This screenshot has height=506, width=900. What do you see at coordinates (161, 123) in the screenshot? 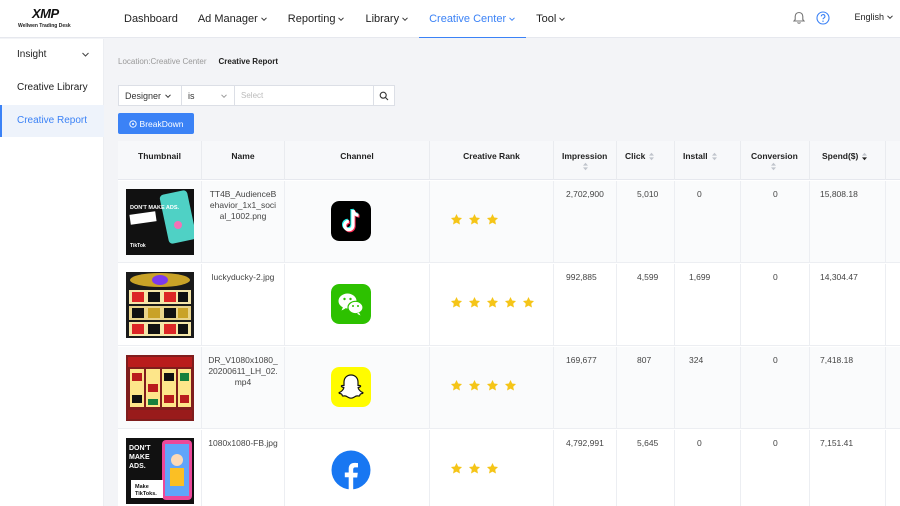
I see `breakdown-label: BreakDown` at bounding box center [161, 123].